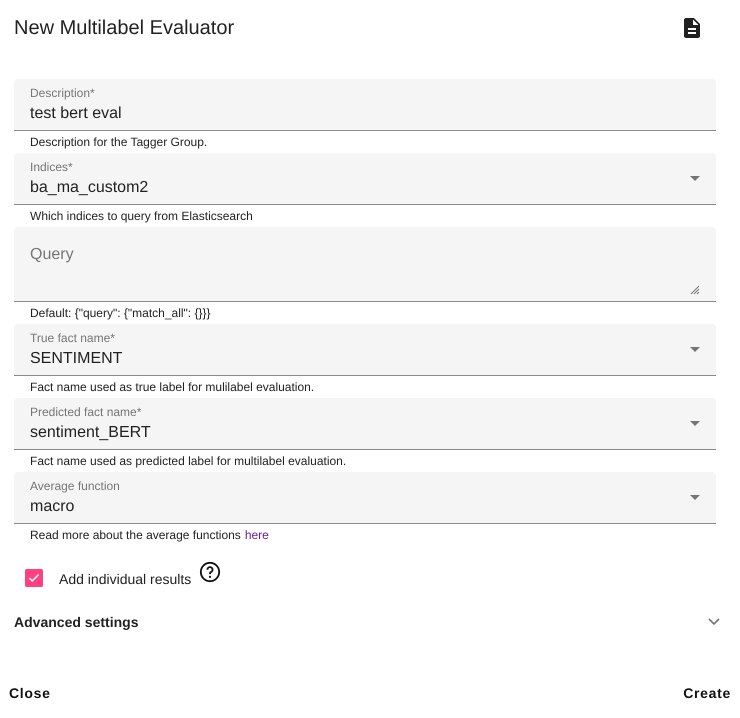 This screenshot has height=718, width=740. What do you see at coordinates (120, 313) in the screenshot?
I see `hint-text: Default: {"query": {"match_all": {}}}` at bounding box center [120, 313].